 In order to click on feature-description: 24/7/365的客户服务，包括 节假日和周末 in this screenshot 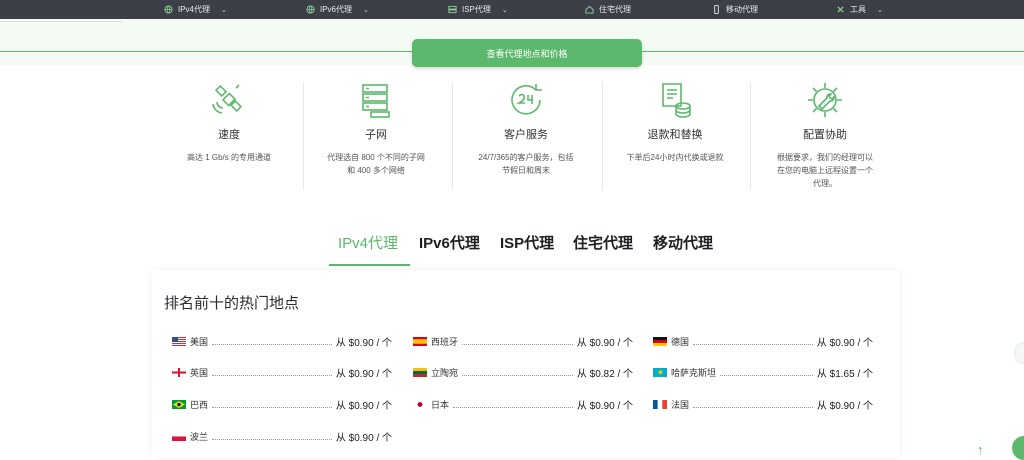, I will do `click(526, 164)`.